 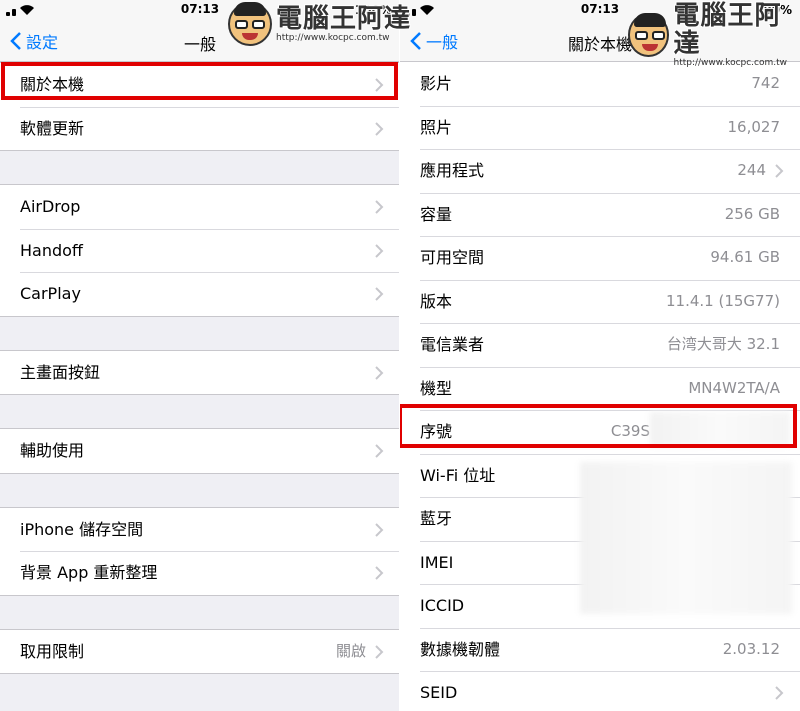 What do you see at coordinates (754, 126) in the screenshot?
I see `info-value: 16,027` at bounding box center [754, 126].